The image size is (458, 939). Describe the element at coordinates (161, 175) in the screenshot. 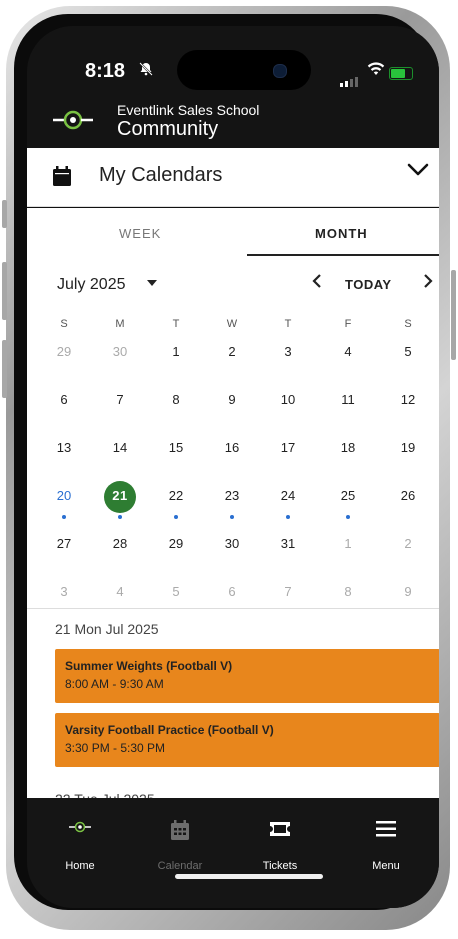

I see `calendar-selector-label: My Calendars` at that location.